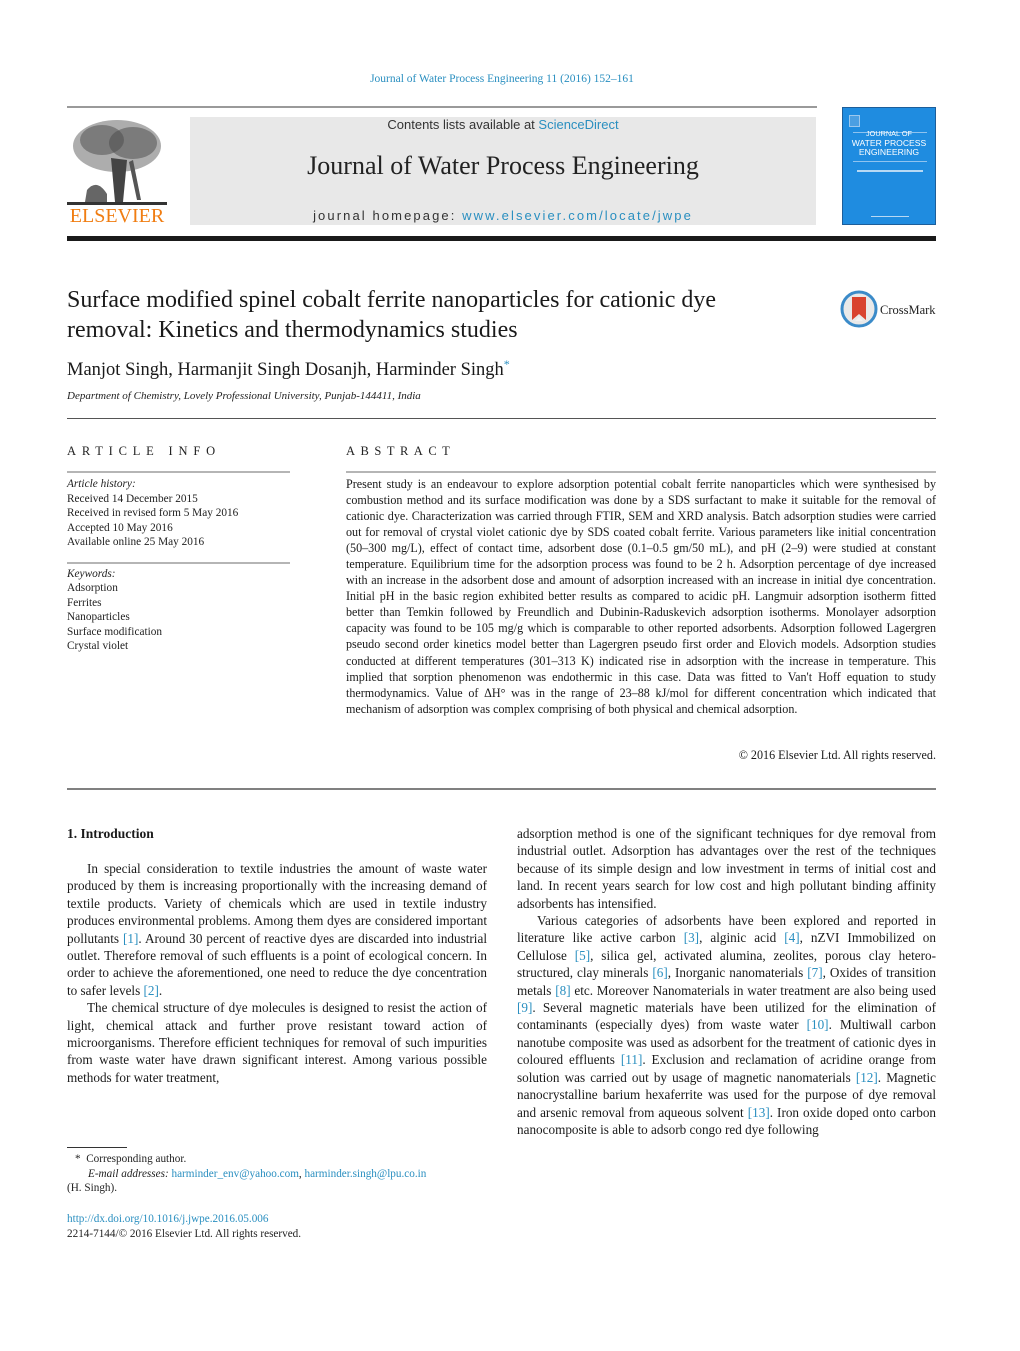 This screenshot has height=1351, width=1020. Describe the element at coordinates (401, 451) in the screenshot. I see `abstract-heading: ABSTRACT` at that location.